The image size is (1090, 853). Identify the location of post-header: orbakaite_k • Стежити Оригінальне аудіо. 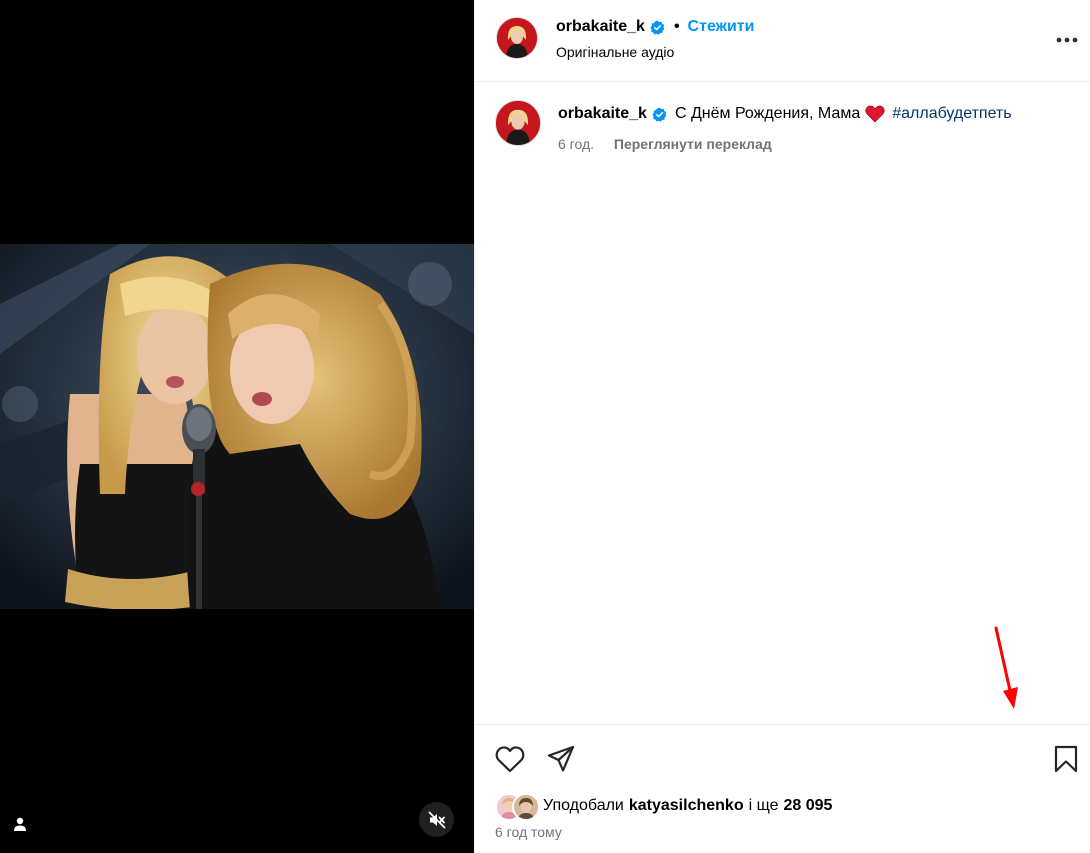
(782, 41).